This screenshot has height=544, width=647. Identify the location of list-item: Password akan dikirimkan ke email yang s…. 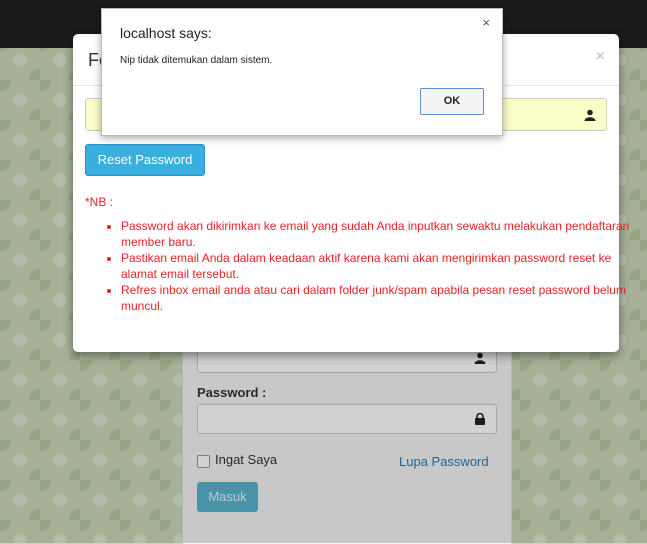
(376, 234).